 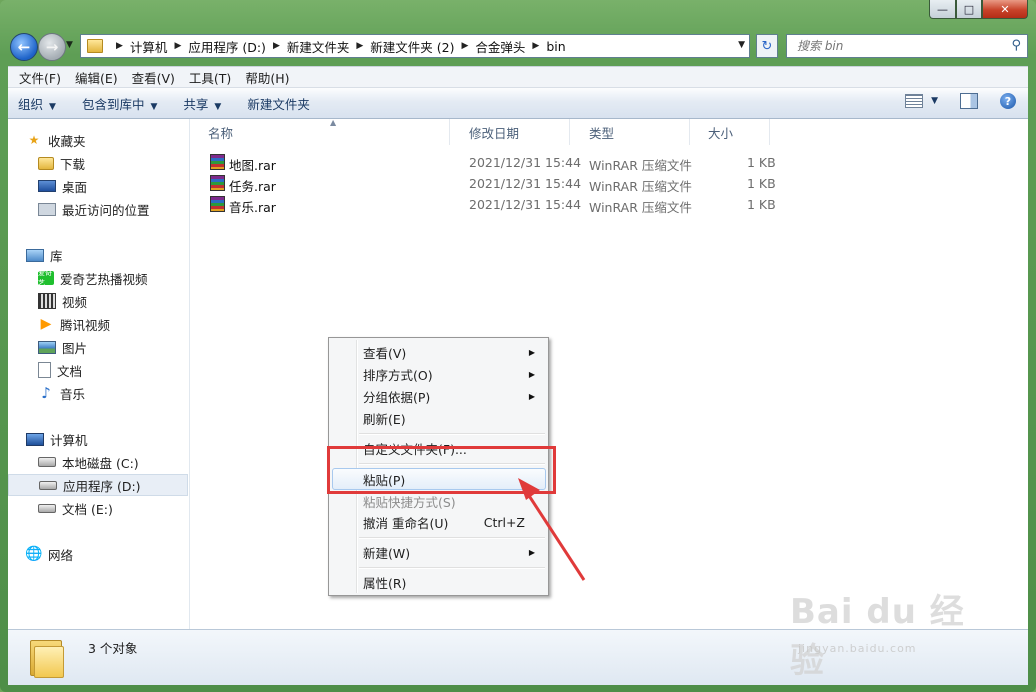 What do you see at coordinates (555, 46) in the screenshot?
I see `breadcrumb-item: bin` at bounding box center [555, 46].